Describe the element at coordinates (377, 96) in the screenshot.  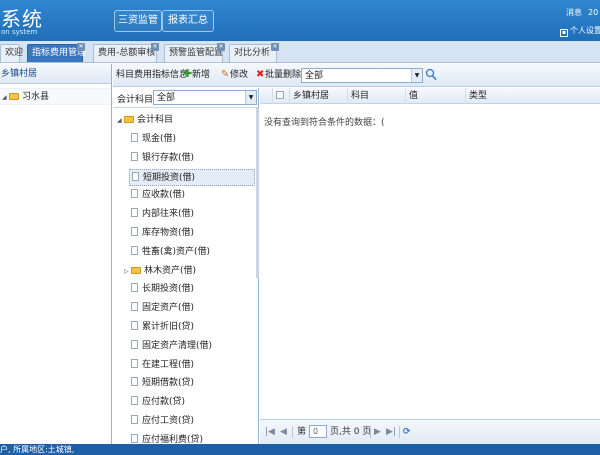
I see `column-header-subject: 科目` at that location.